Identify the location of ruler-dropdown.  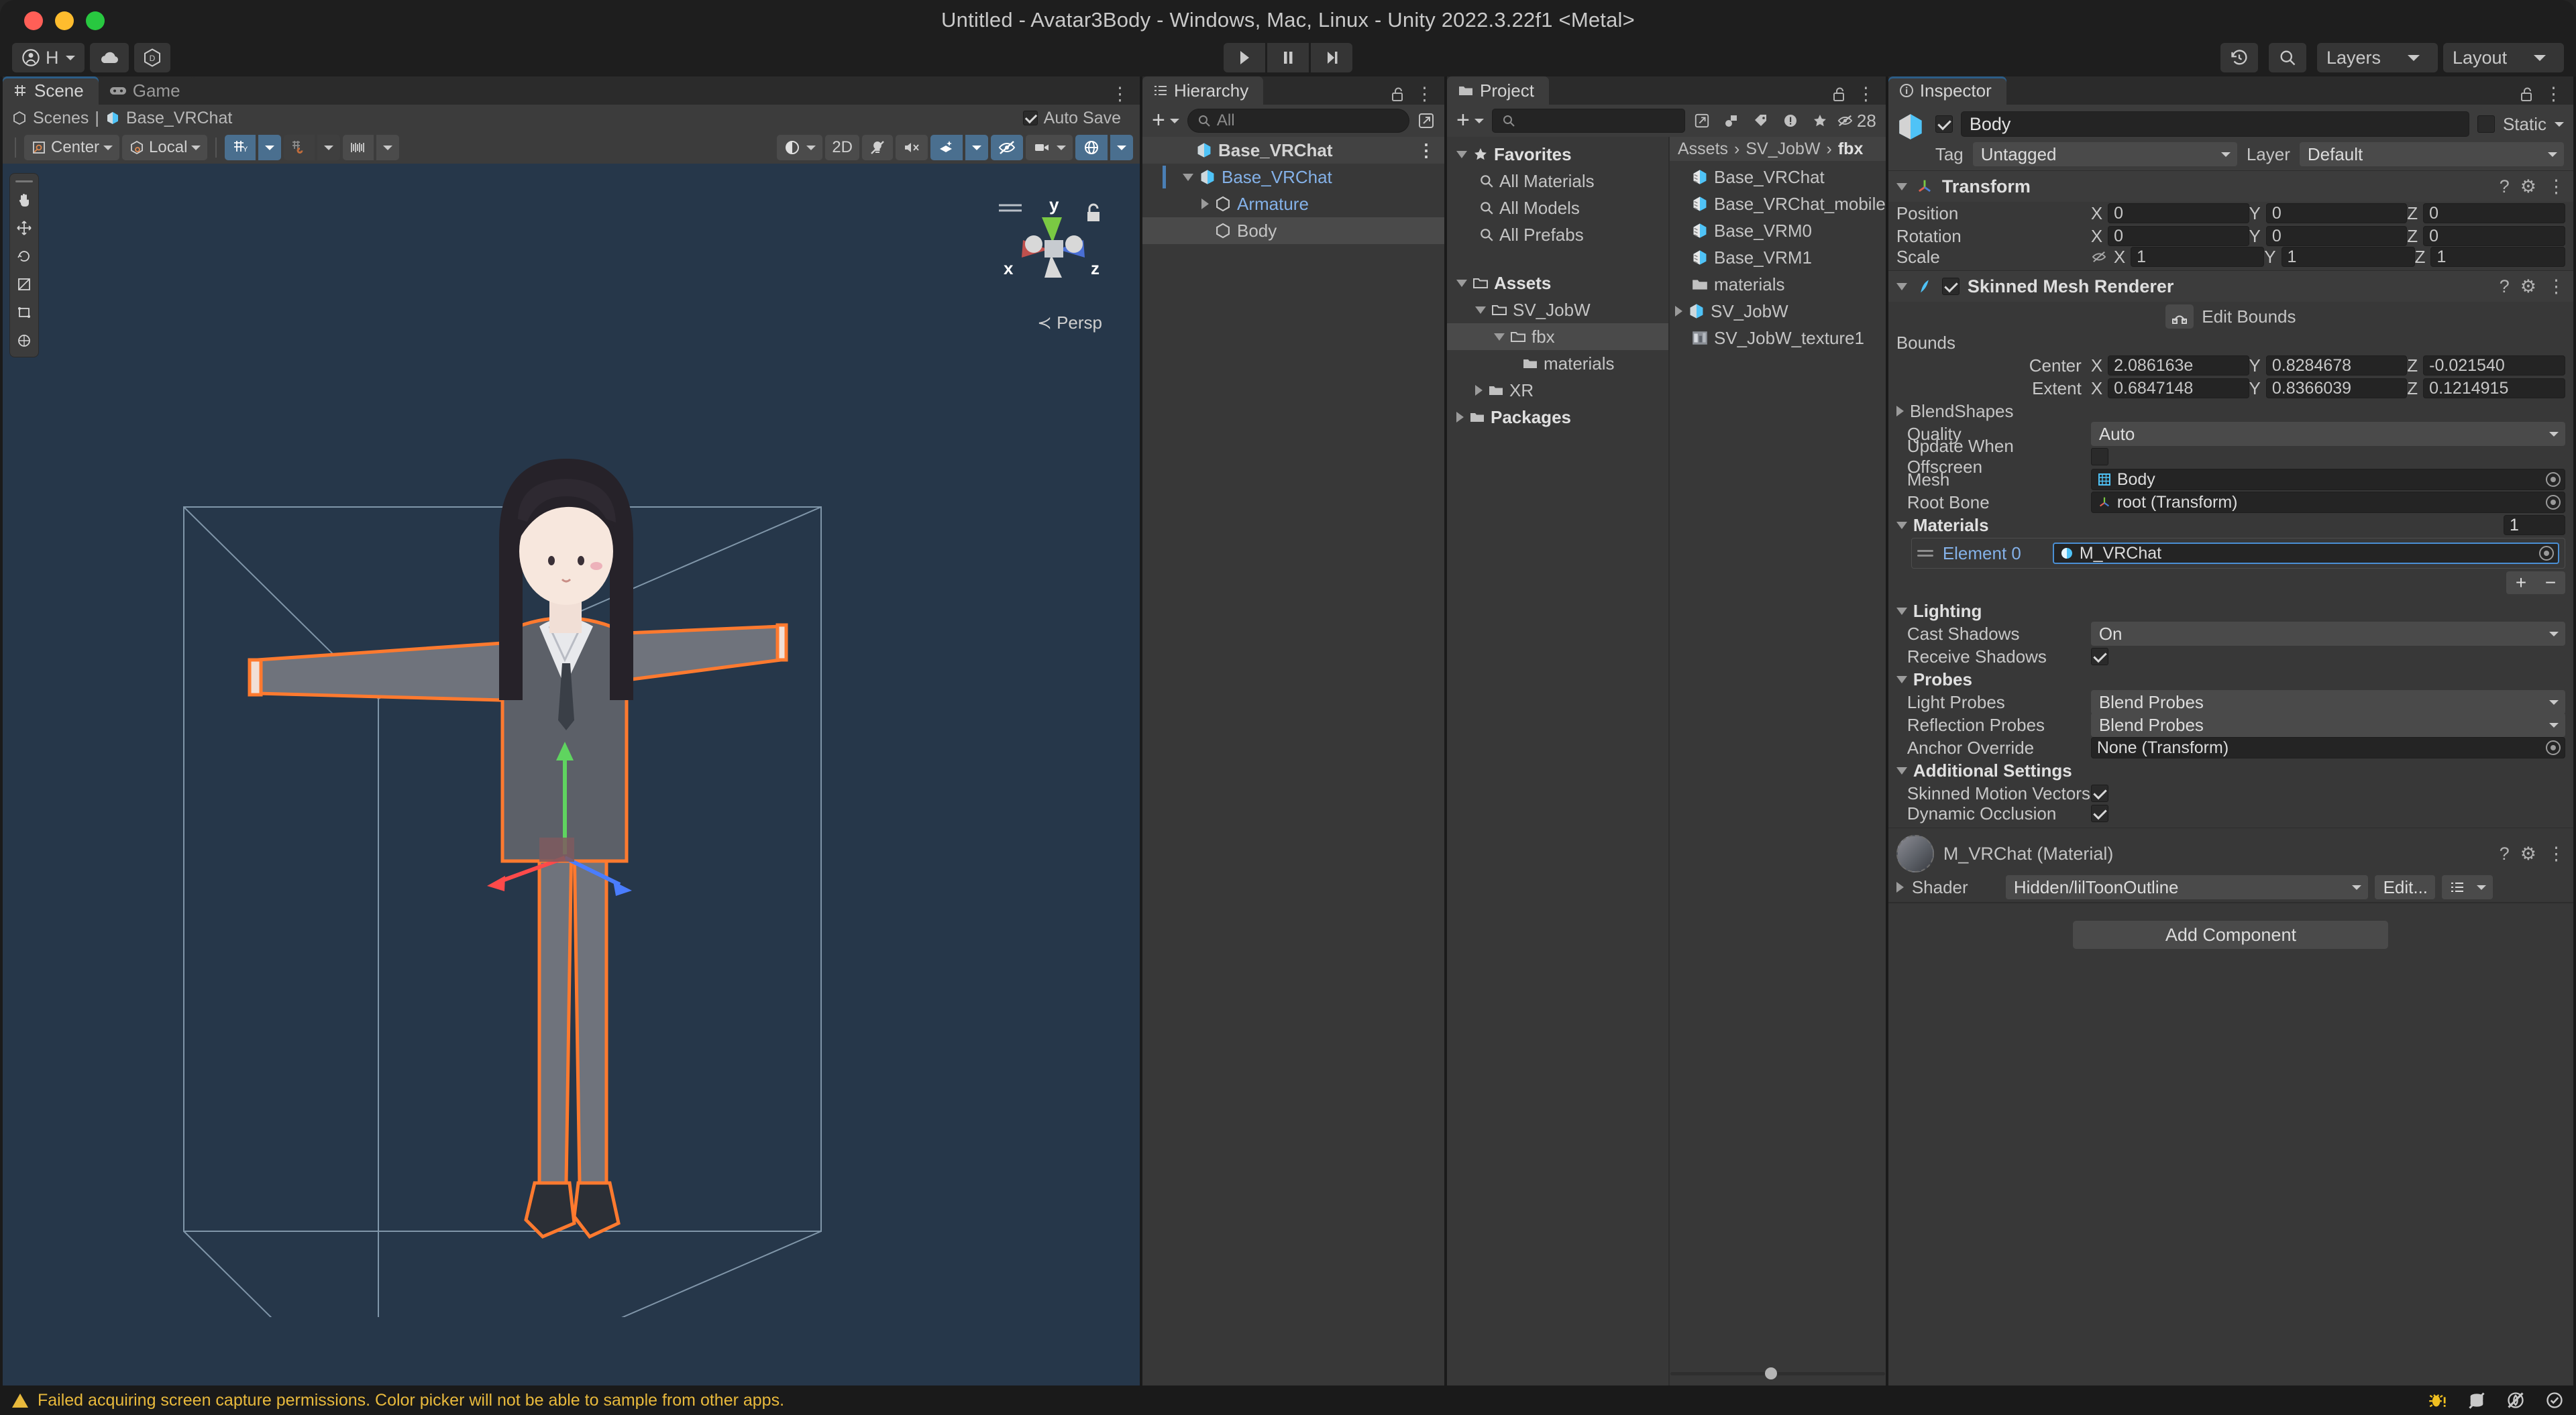
(388, 147).